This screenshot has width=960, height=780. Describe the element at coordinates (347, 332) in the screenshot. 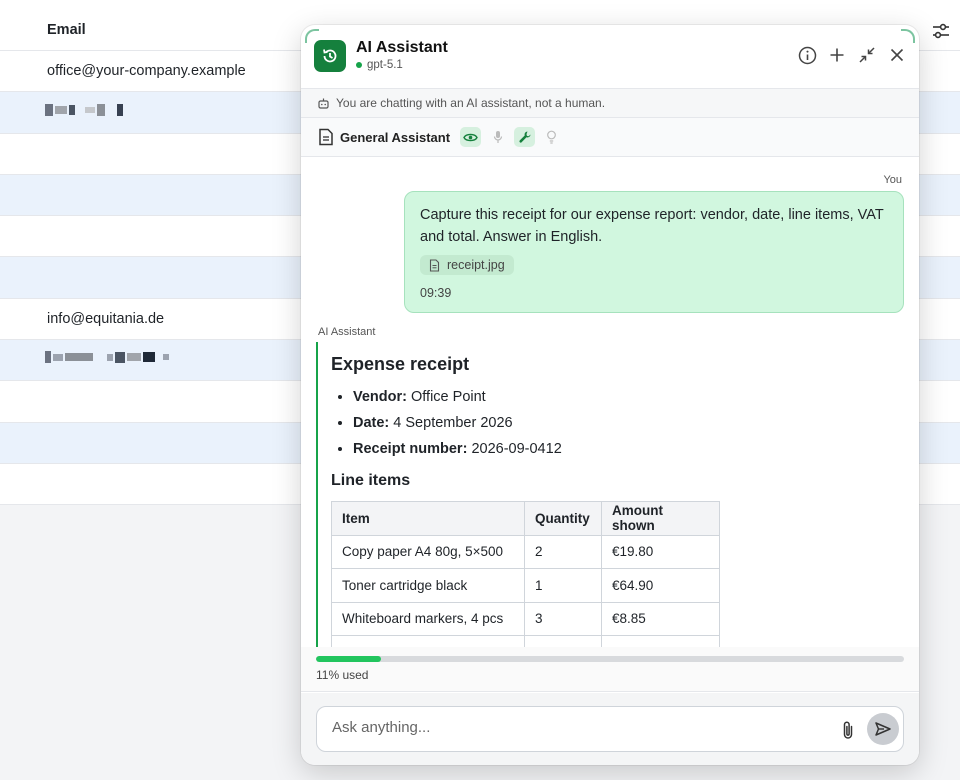

I see `sender-label: AI Assistant` at that location.